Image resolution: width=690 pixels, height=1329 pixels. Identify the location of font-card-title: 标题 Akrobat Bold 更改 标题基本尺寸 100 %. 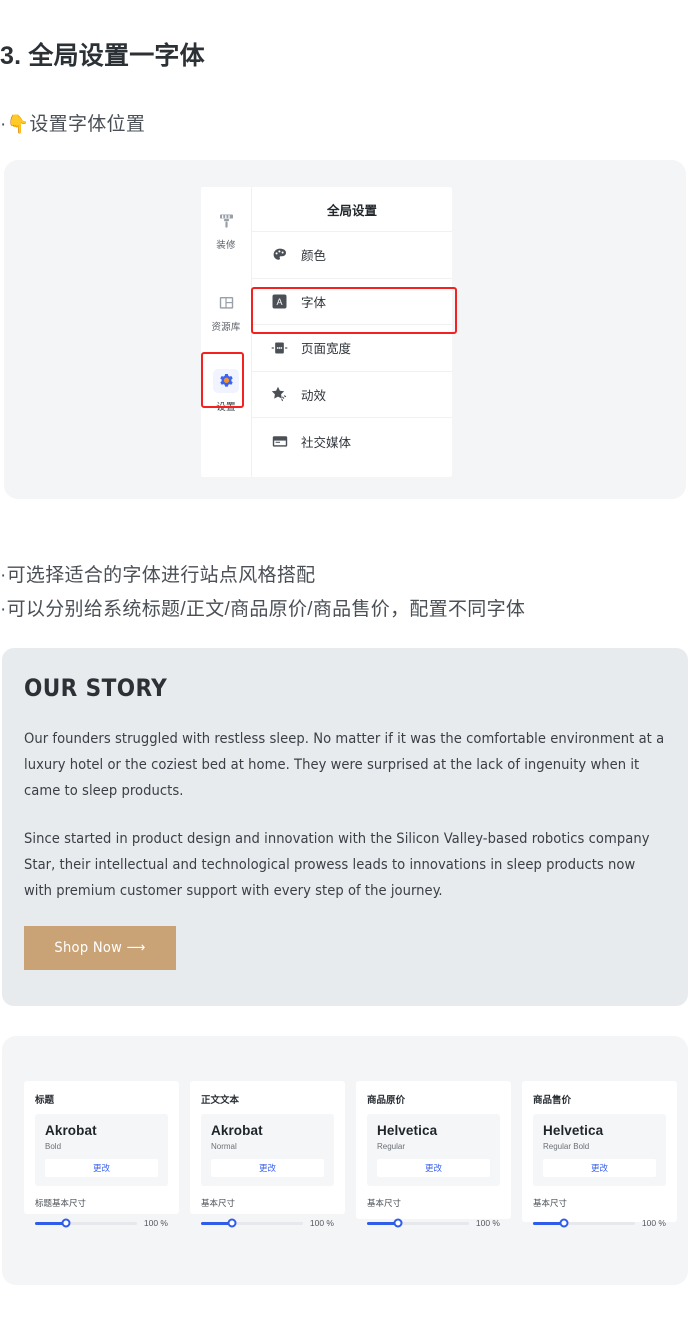
(101, 1154).